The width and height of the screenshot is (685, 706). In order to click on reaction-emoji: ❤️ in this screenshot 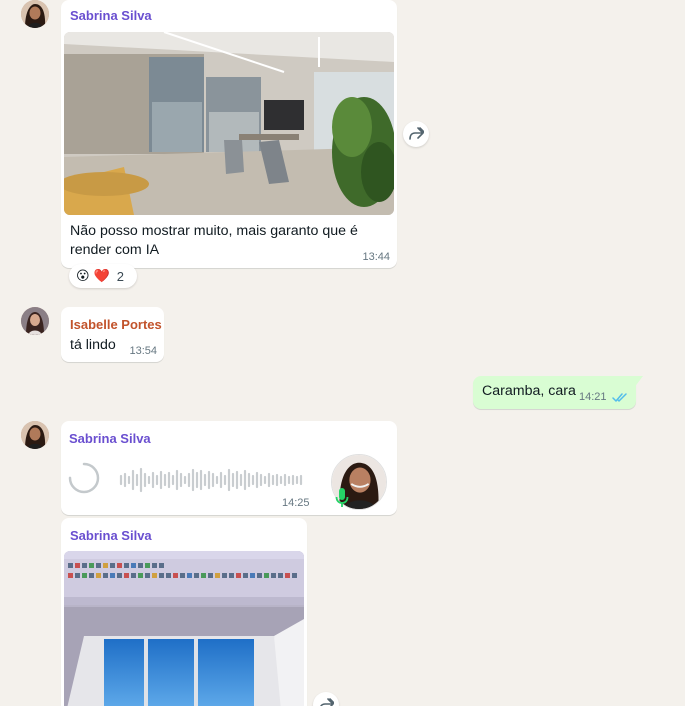, I will do `click(101, 275)`.